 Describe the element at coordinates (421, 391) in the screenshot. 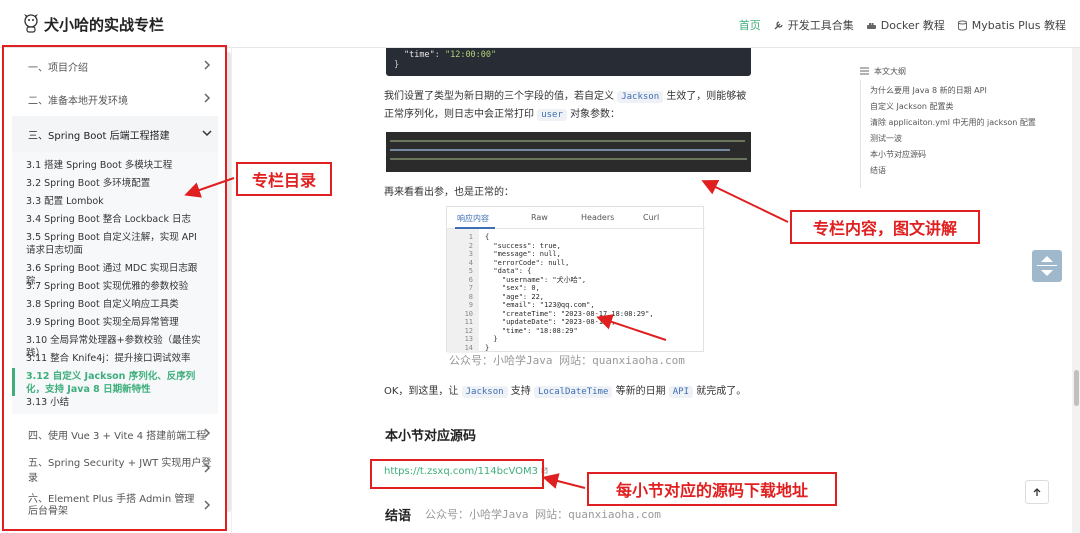

I see `text: OK，到这里，让` at that location.